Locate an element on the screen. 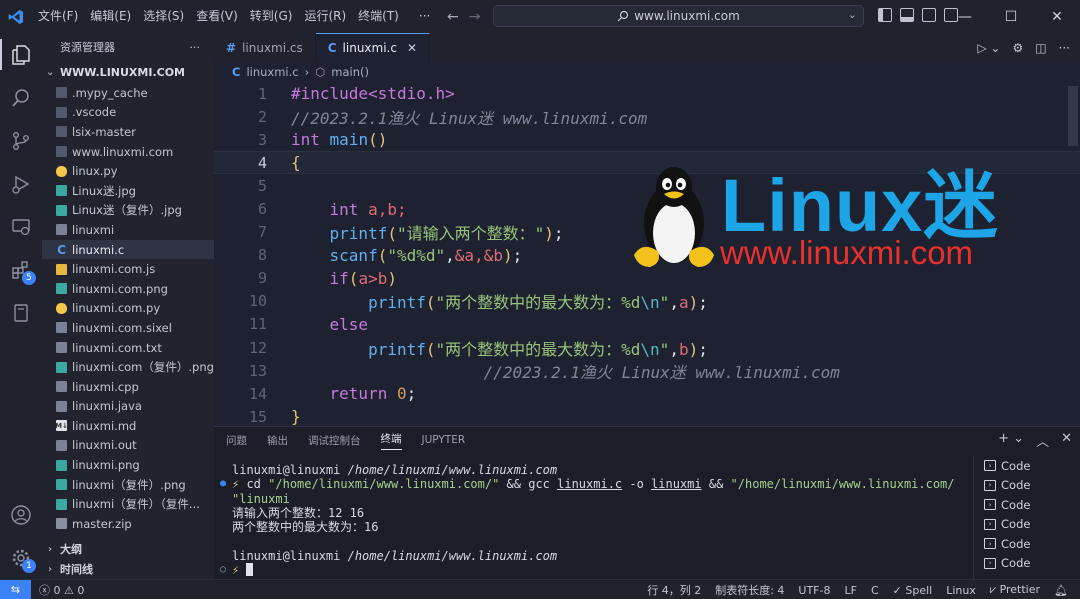 This screenshot has width=1080, height=599. settings-gear-icon: ⚙ is located at coordinates (1017, 48).